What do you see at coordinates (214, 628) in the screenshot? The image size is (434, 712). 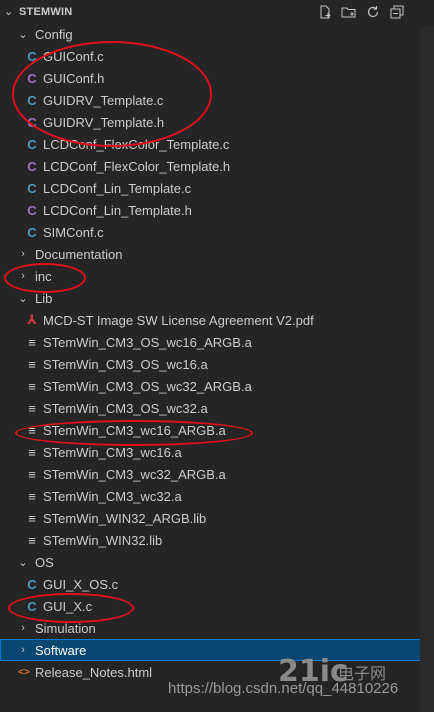 I see `tree-folder: › Simulation` at bounding box center [214, 628].